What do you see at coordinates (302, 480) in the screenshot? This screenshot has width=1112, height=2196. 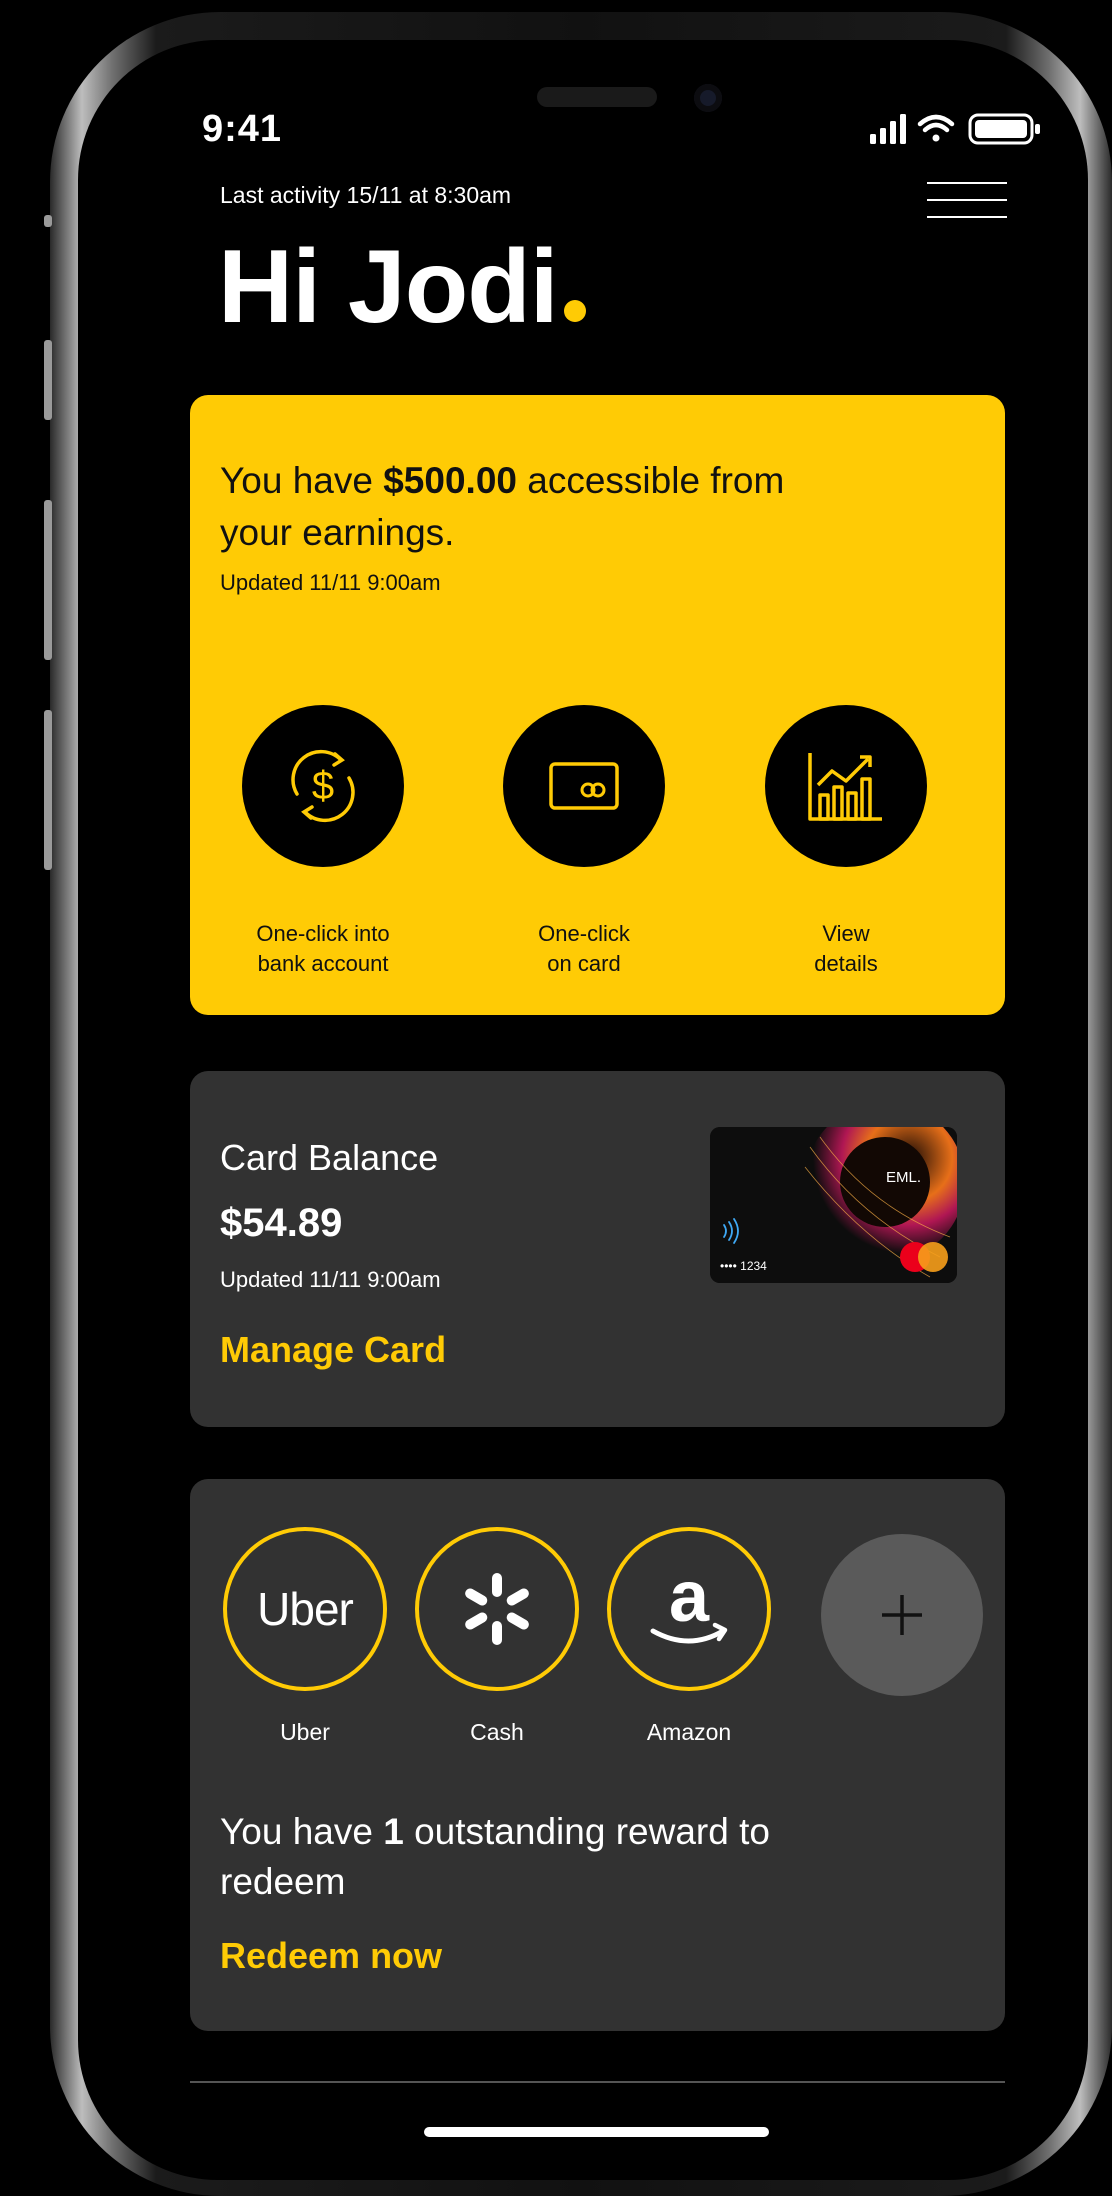 I see `earnings-prefix: You have` at bounding box center [302, 480].